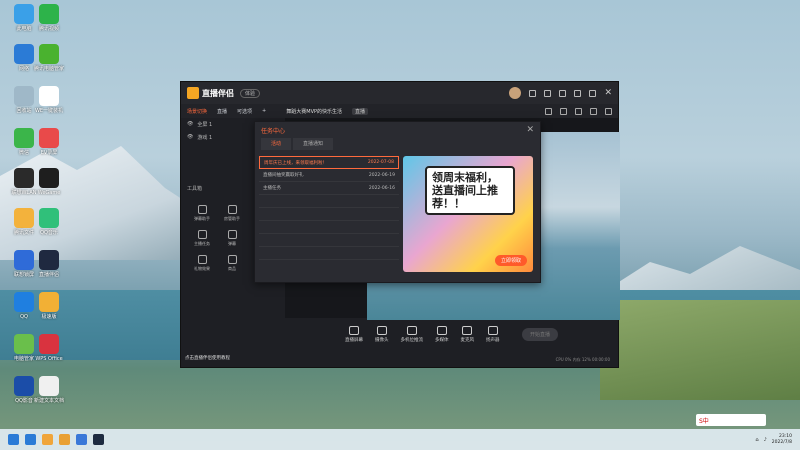  I want to click on tab-notifications: 直播通知, so click(313, 144).